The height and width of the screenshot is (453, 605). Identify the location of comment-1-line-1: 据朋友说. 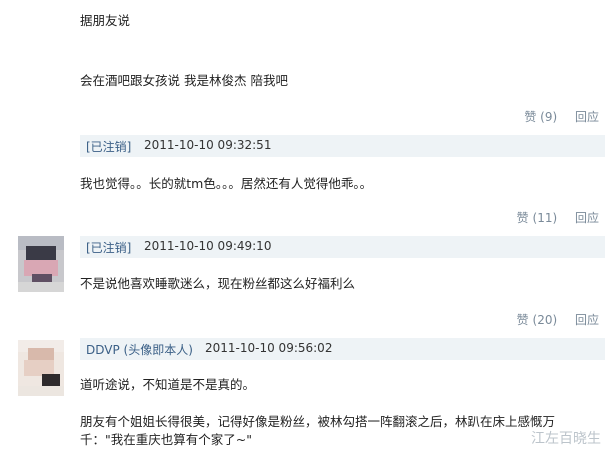
(105, 20).